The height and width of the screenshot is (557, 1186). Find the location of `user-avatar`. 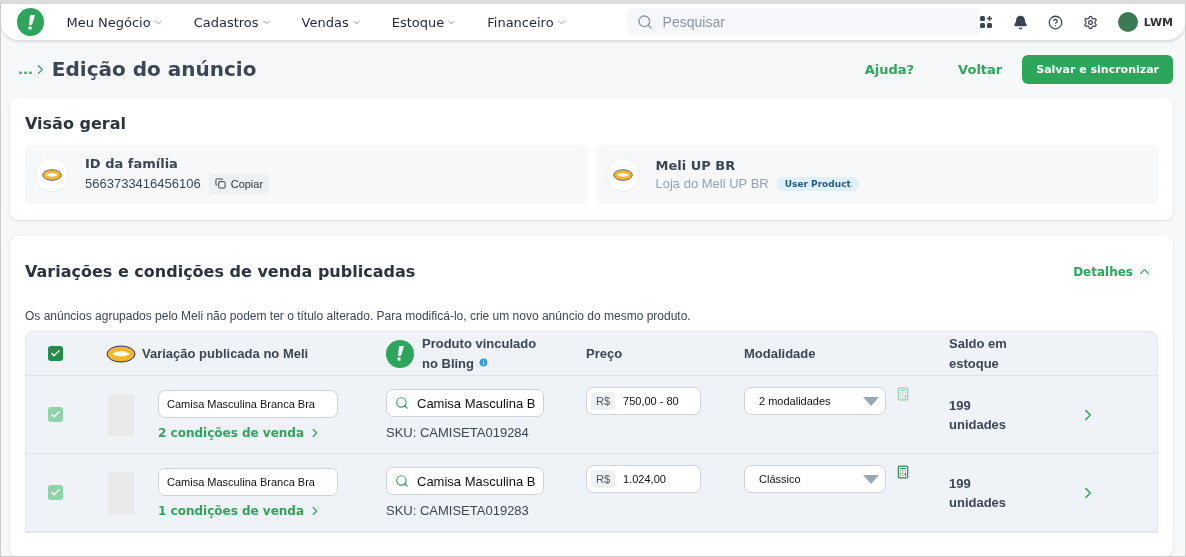

user-avatar is located at coordinates (1127, 22).